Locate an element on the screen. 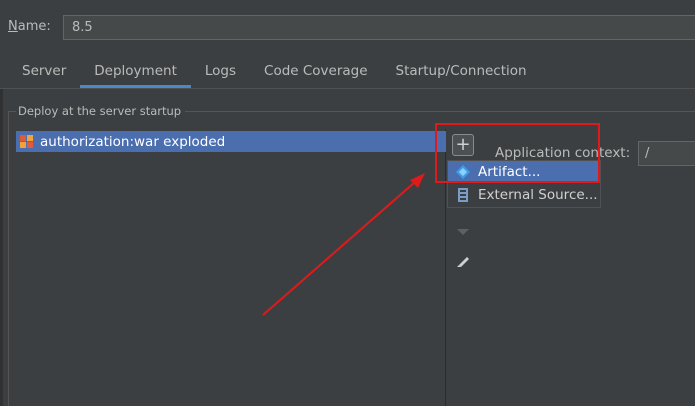  war-exploded-icon is located at coordinates (27, 141).